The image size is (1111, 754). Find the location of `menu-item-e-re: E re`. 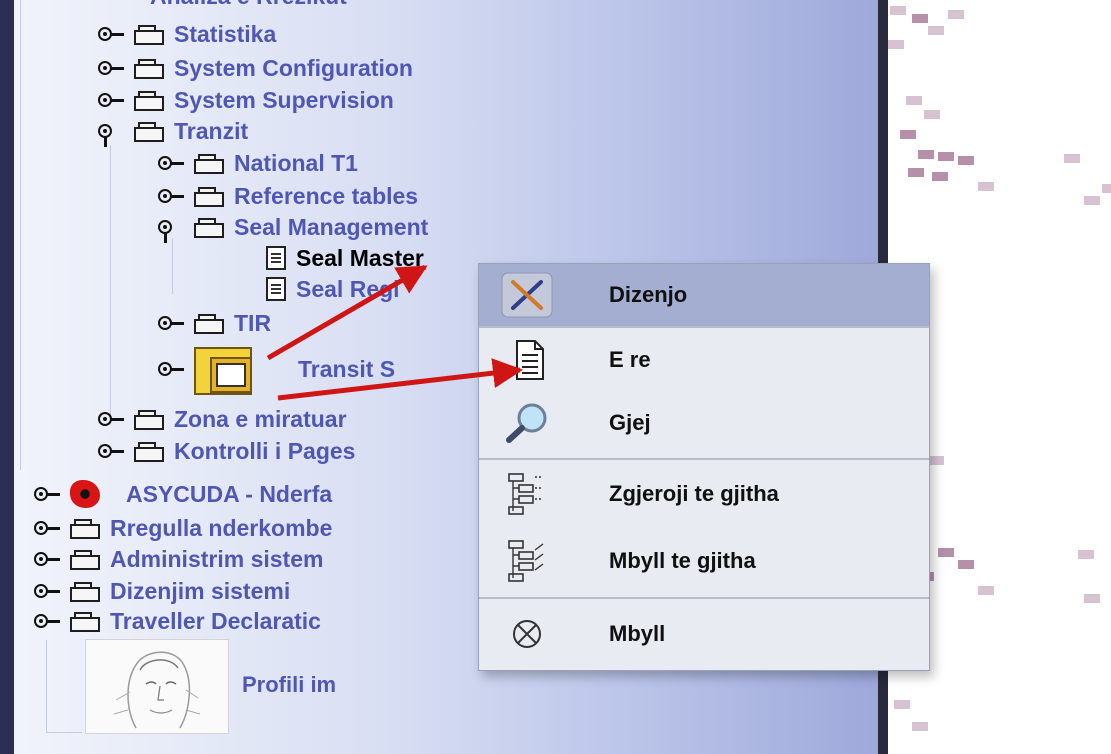

menu-item-e-re: E re is located at coordinates (704, 360).